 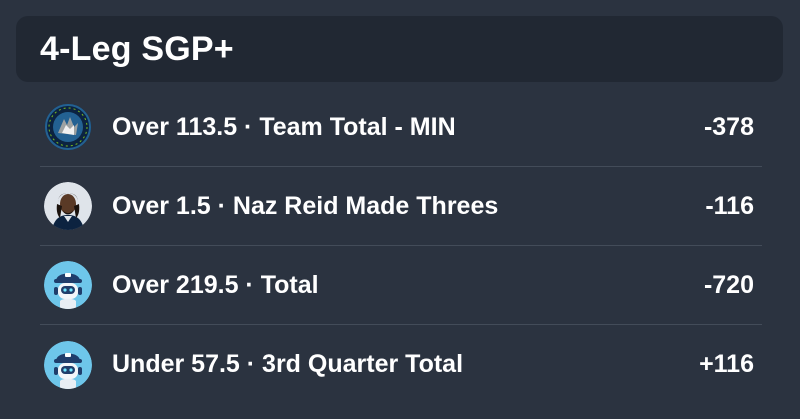 I want to click on leg-odds: +116, so click(x=726, y=364).